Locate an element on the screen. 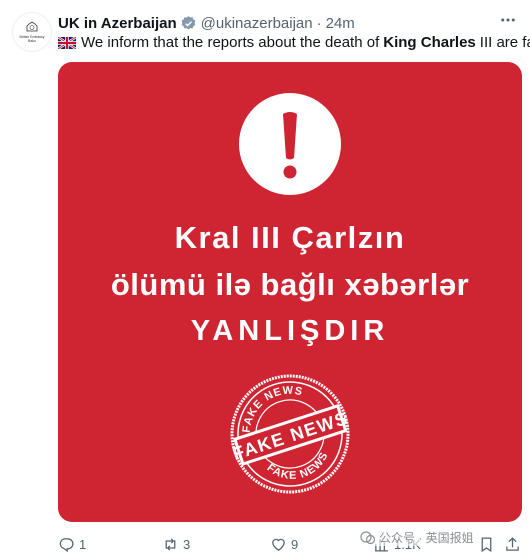 This screenshot has height=560, width=530. retweet-count: 3 is located at coordinates (187, 544).